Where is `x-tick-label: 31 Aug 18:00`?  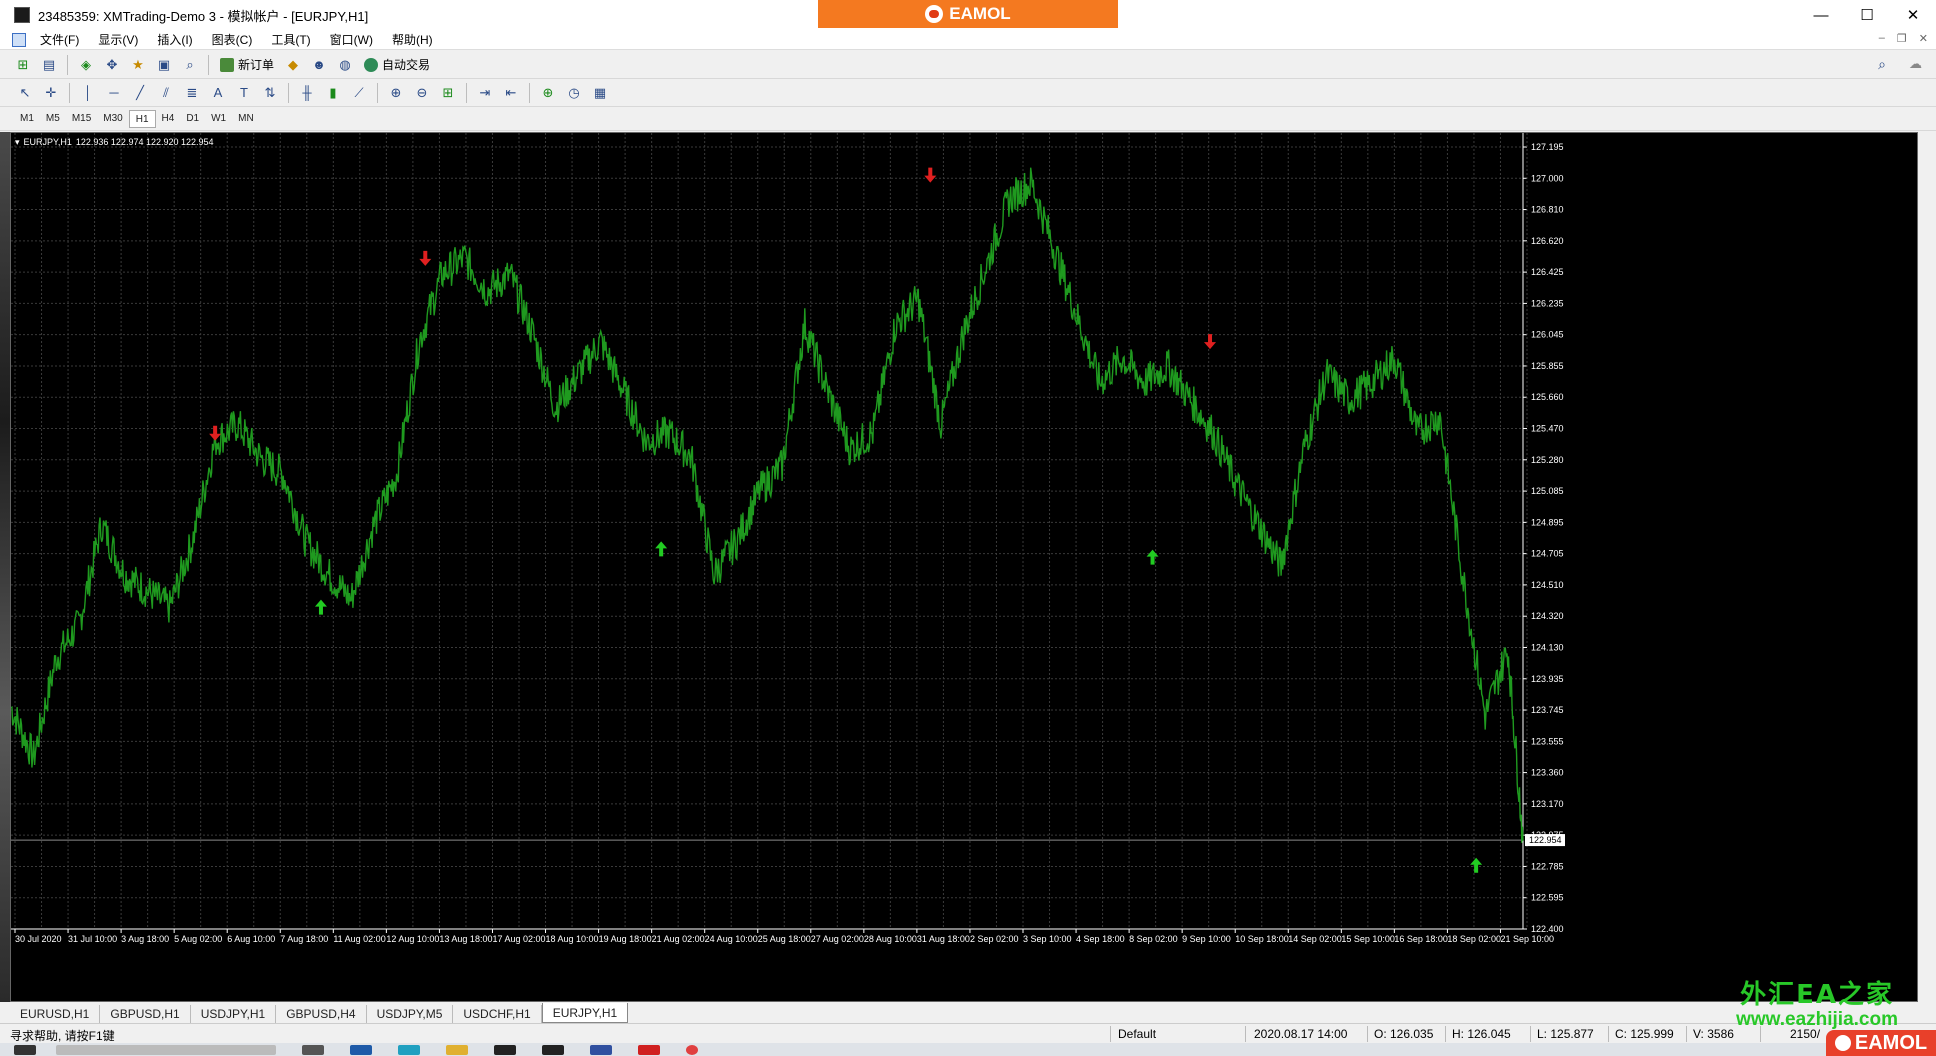 x-tick-label: 31 Aug 18:00 is located at coordinates (943, 939).